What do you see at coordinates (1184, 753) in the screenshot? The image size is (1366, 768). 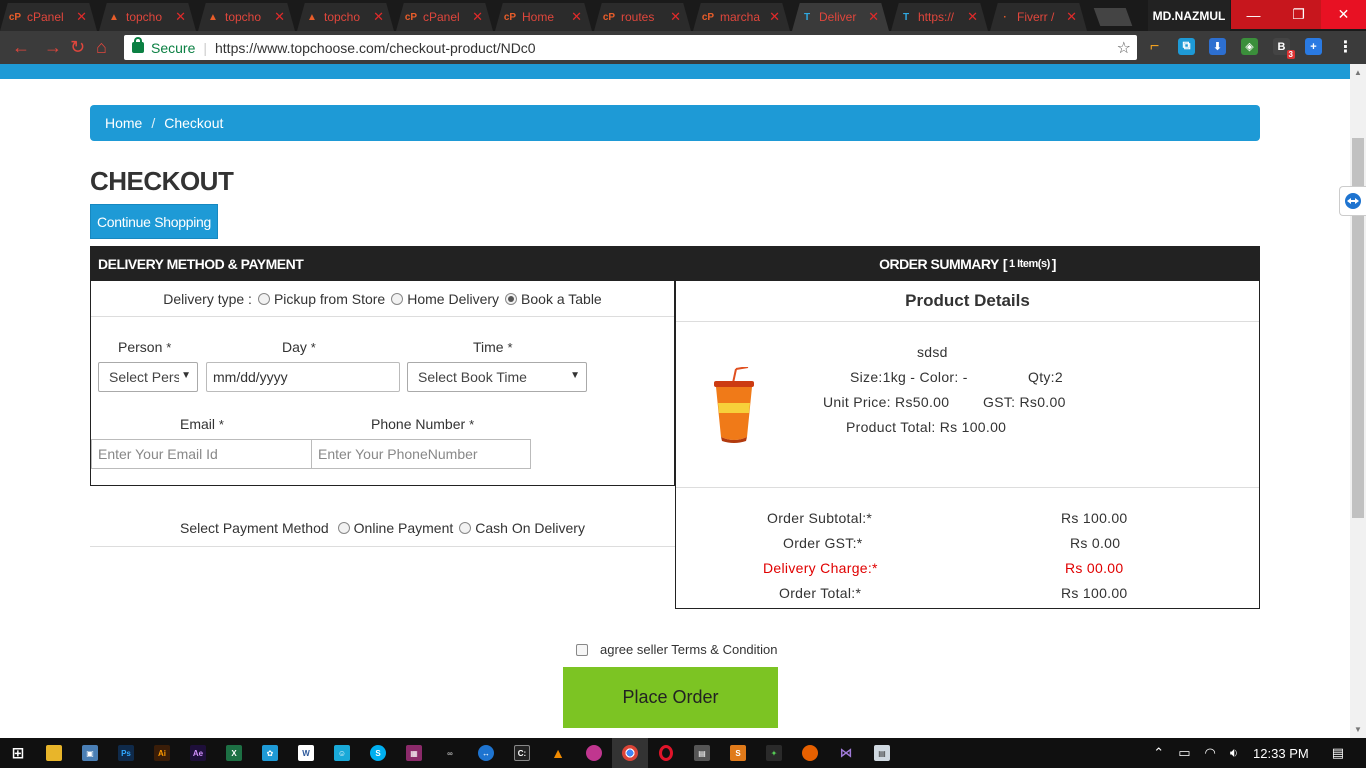 I see `battery-icon: ▭` at bounding box center [1184, 753].